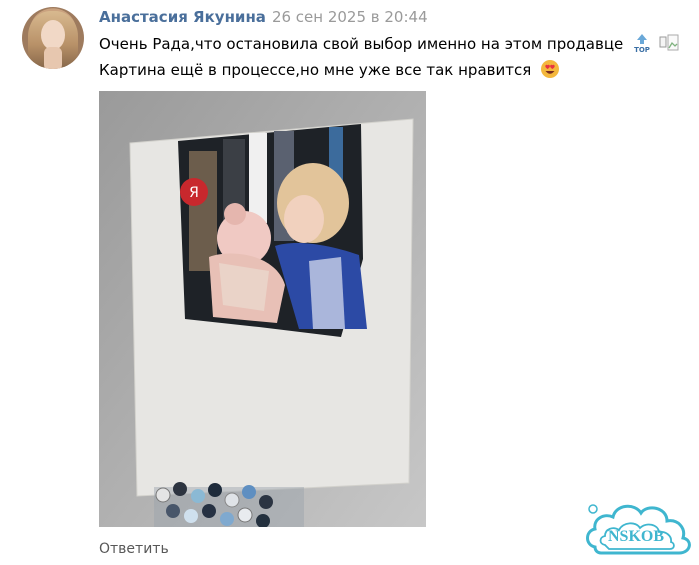 This screenshot has height=565, width=699. Describe the element at coordinates (194, 193) in the screenshot. I see `svg-text: Я` at that location.